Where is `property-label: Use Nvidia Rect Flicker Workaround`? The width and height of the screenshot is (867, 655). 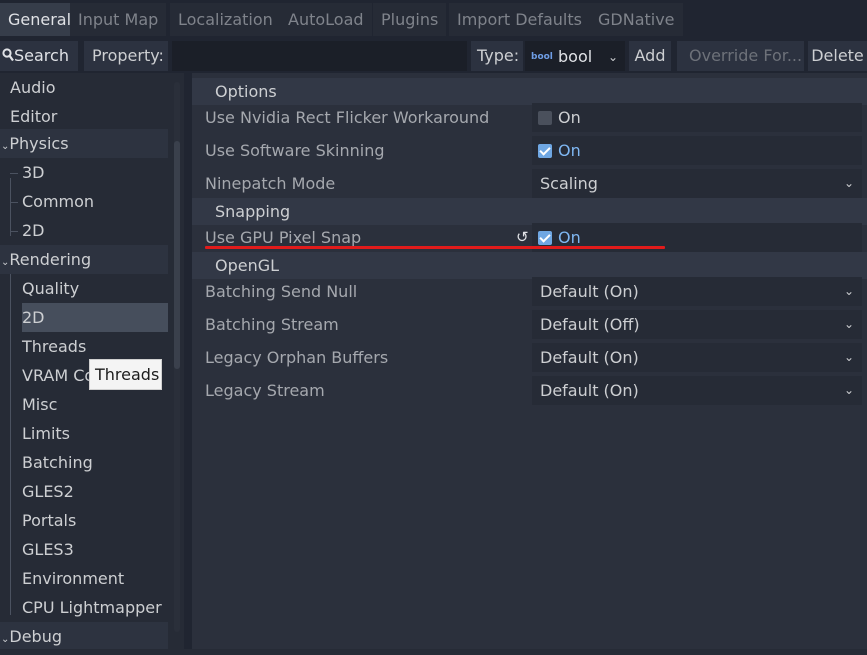 property-label: Use Nvidia Rect Flicker Workaround is located at coordinates (347, 117).